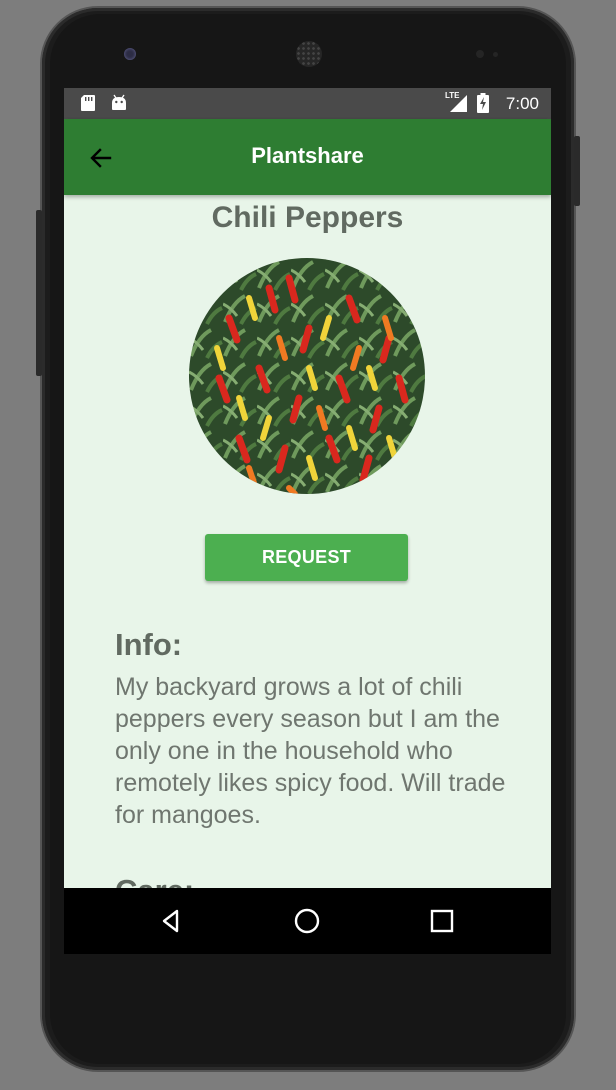 The height and width of the screenshot is (1090, 616). I want to click on power-button, so click(577, 171).